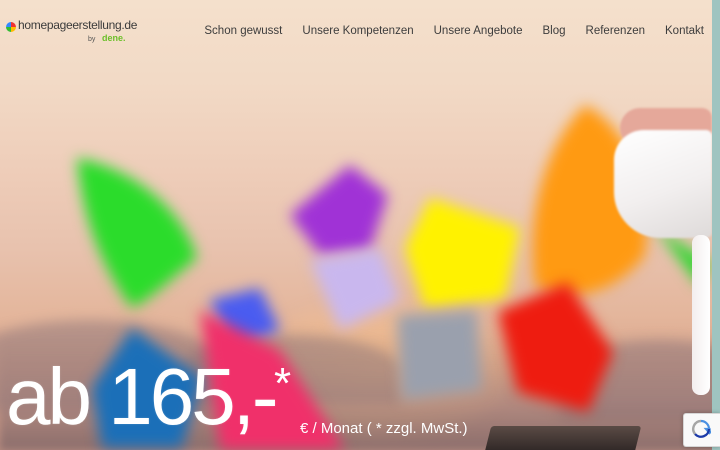  I want to click on white-arm, so click(701, 315).